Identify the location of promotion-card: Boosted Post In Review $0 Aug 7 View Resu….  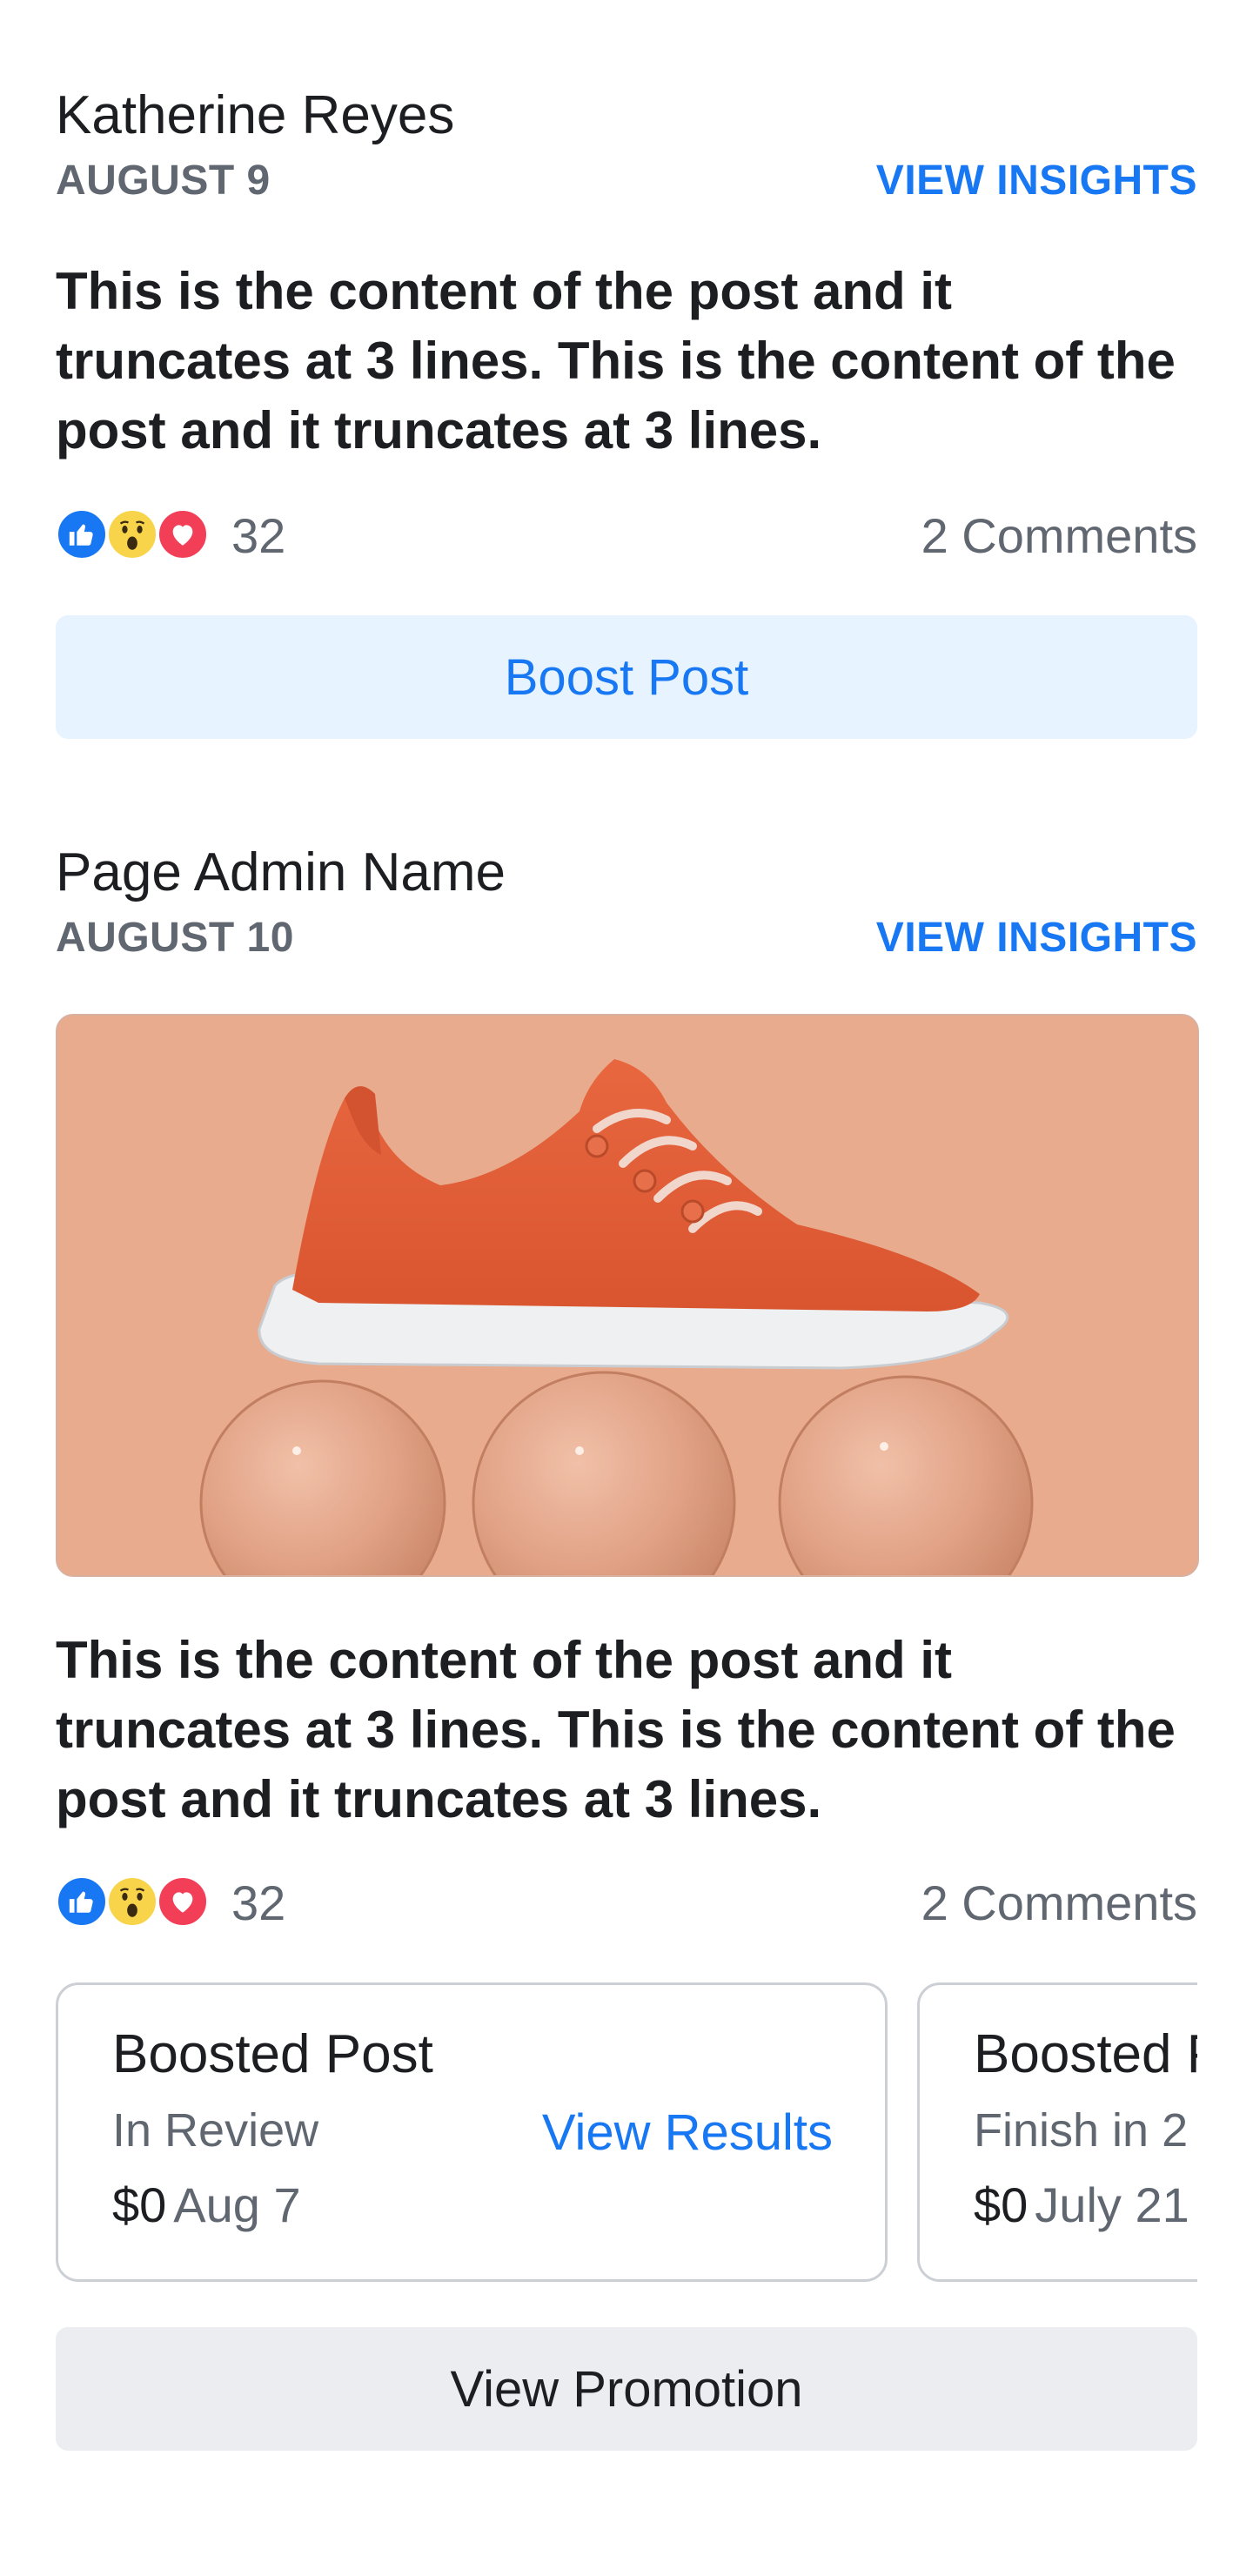
(472, 2132).